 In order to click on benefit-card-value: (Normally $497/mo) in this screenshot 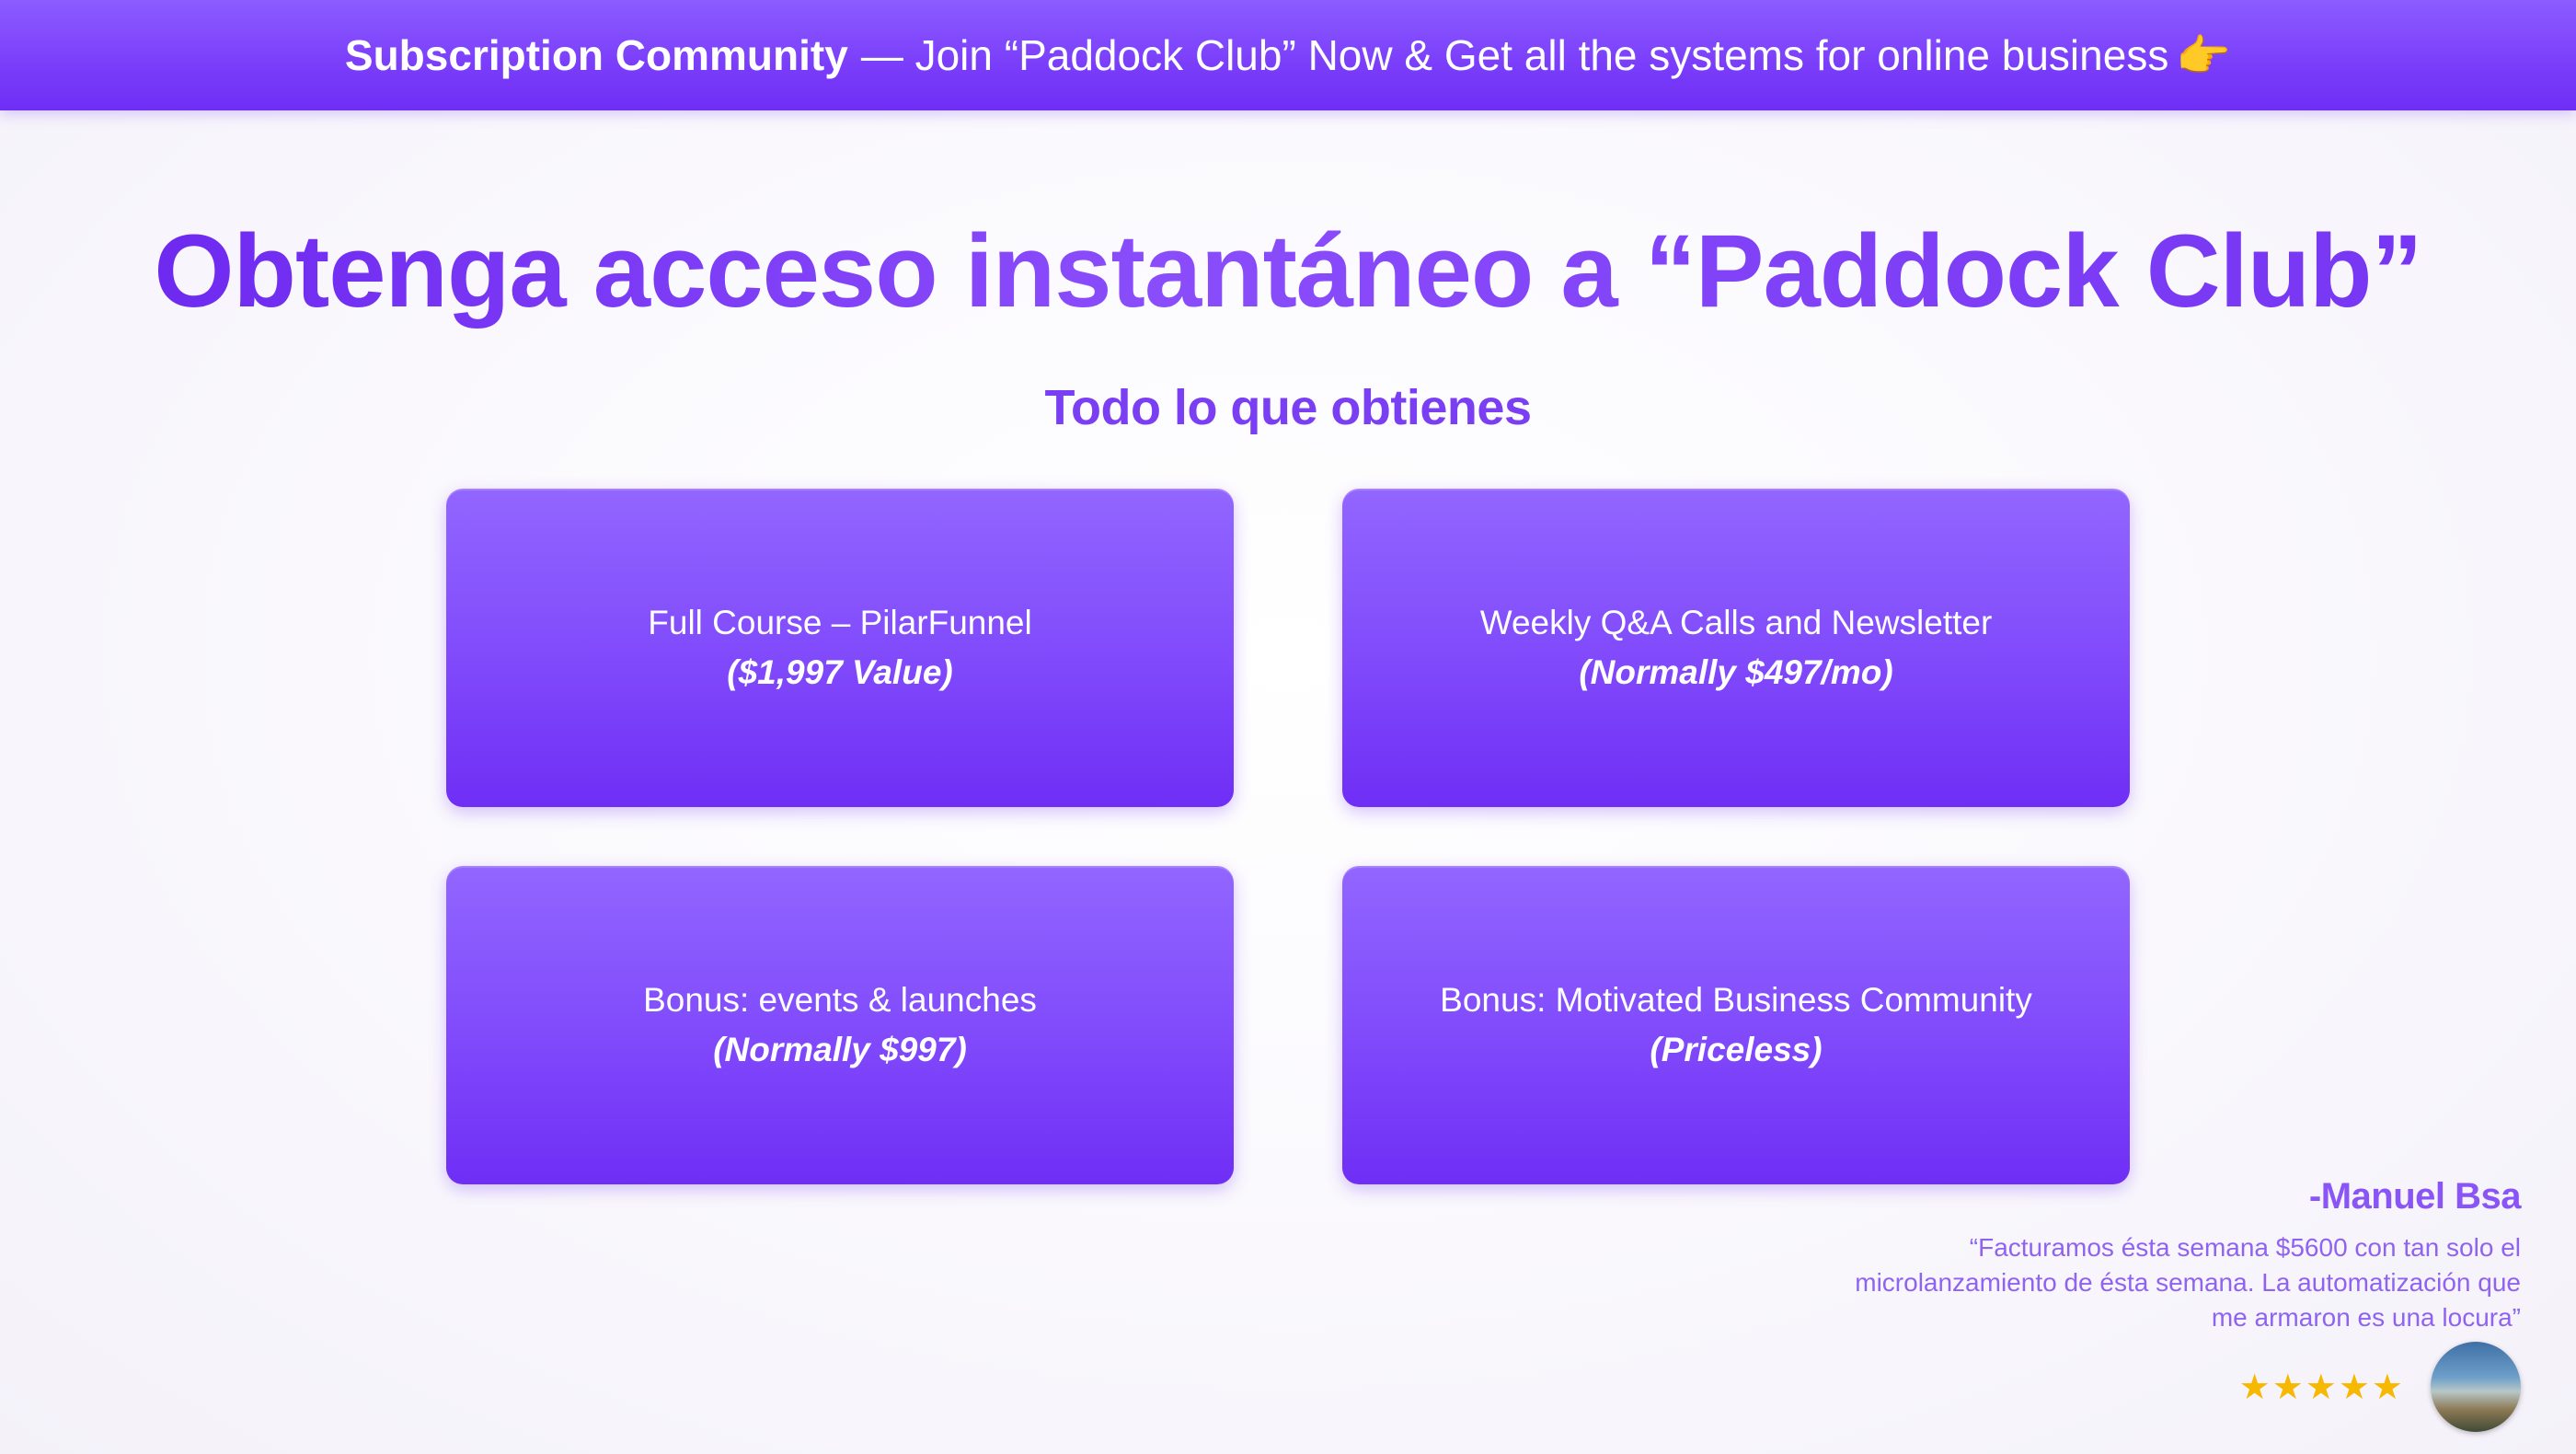, I will do `click(1736, 672)`.